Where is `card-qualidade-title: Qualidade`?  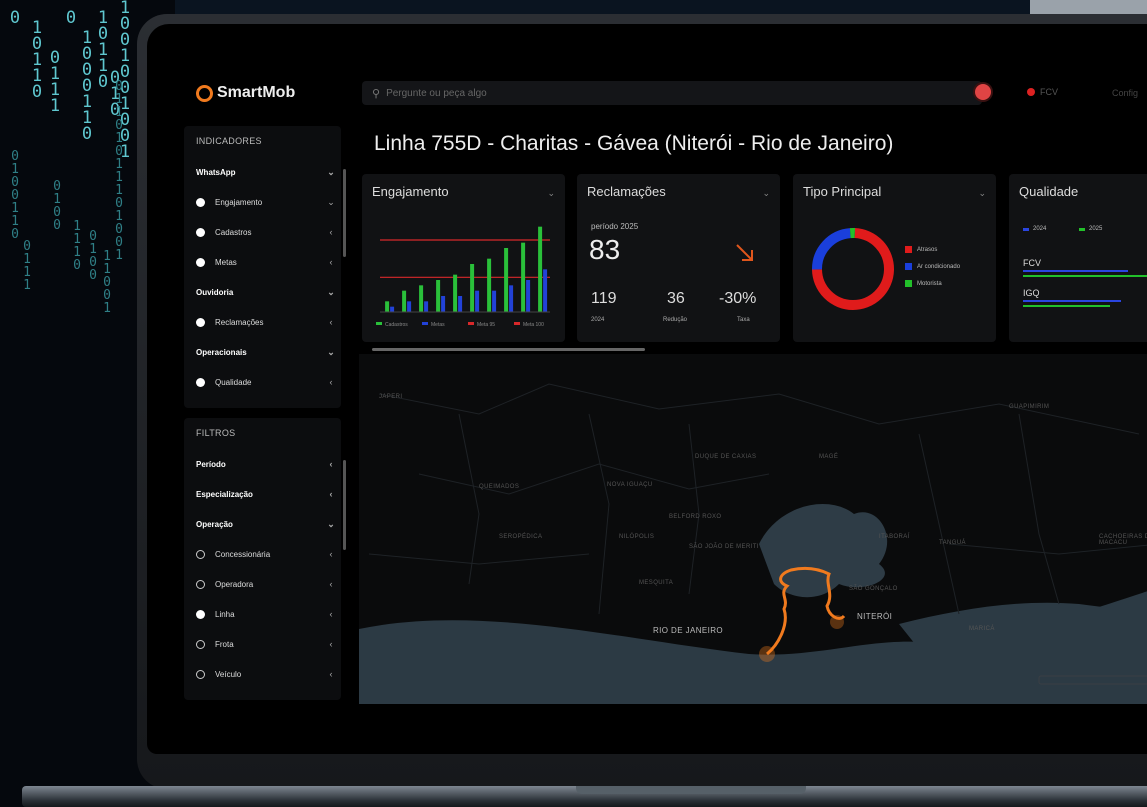
card-qualidade-title: Qualidade is located at coordinates (1049, 191).